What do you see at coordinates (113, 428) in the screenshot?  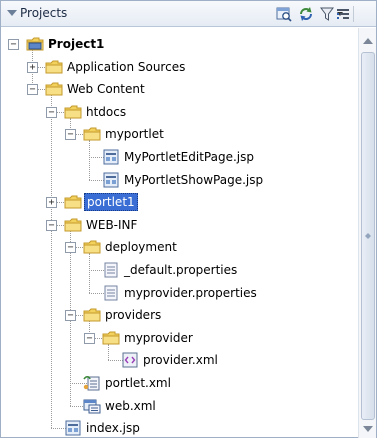 I see `tree-node-label: index.jsp` at bounding box center [113, 428].